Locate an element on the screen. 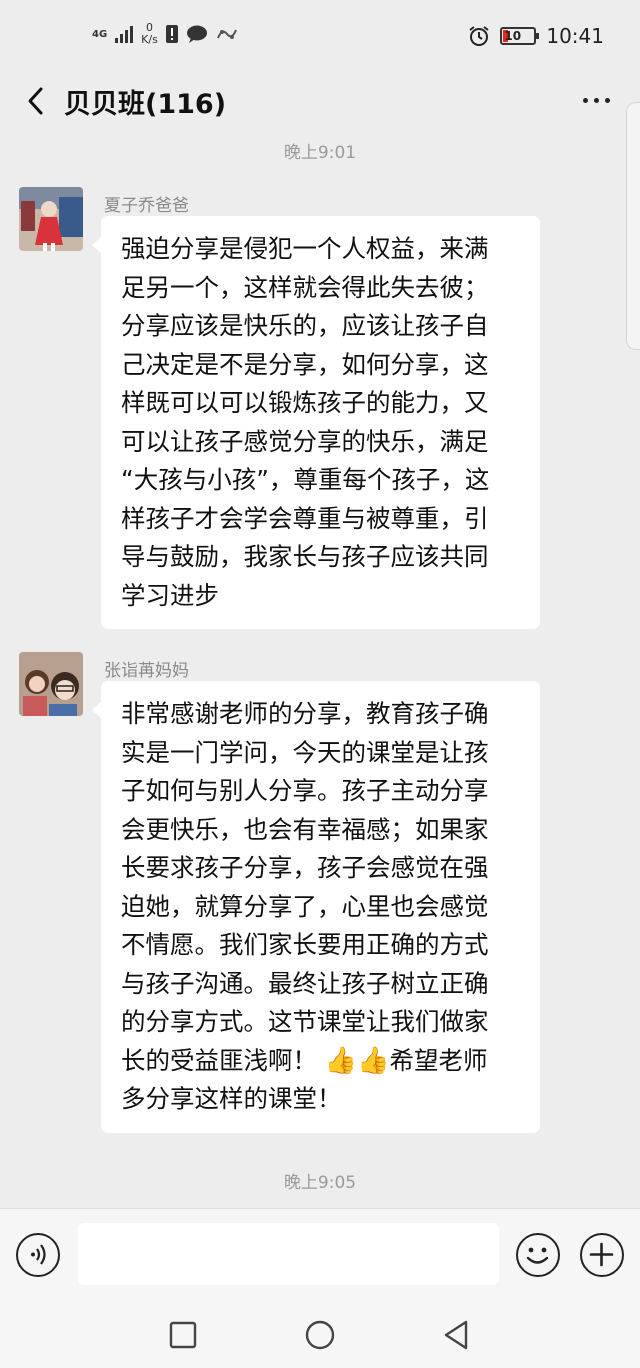 Image resolution: width=640 pixels, height=1368 pixels. app-notification-icon is located at coordinates (226, 34).